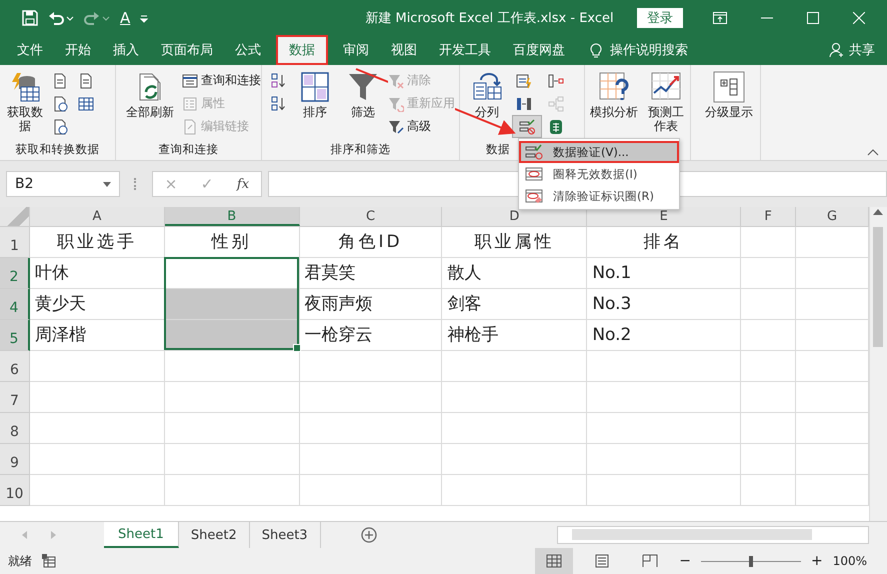  Describe the element at coordinates (498, 150) in the screenshot. I see `group-label: 数据` at that location.